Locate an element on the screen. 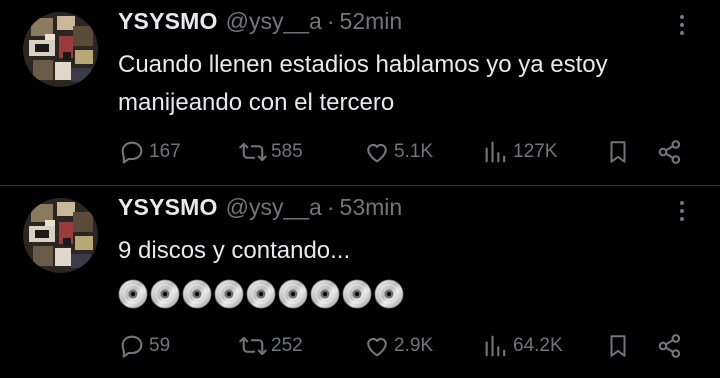 Image resolution: width=720 pixels, height=378 pixels. views-count: 64.2K is located at coordinates (538, 345).